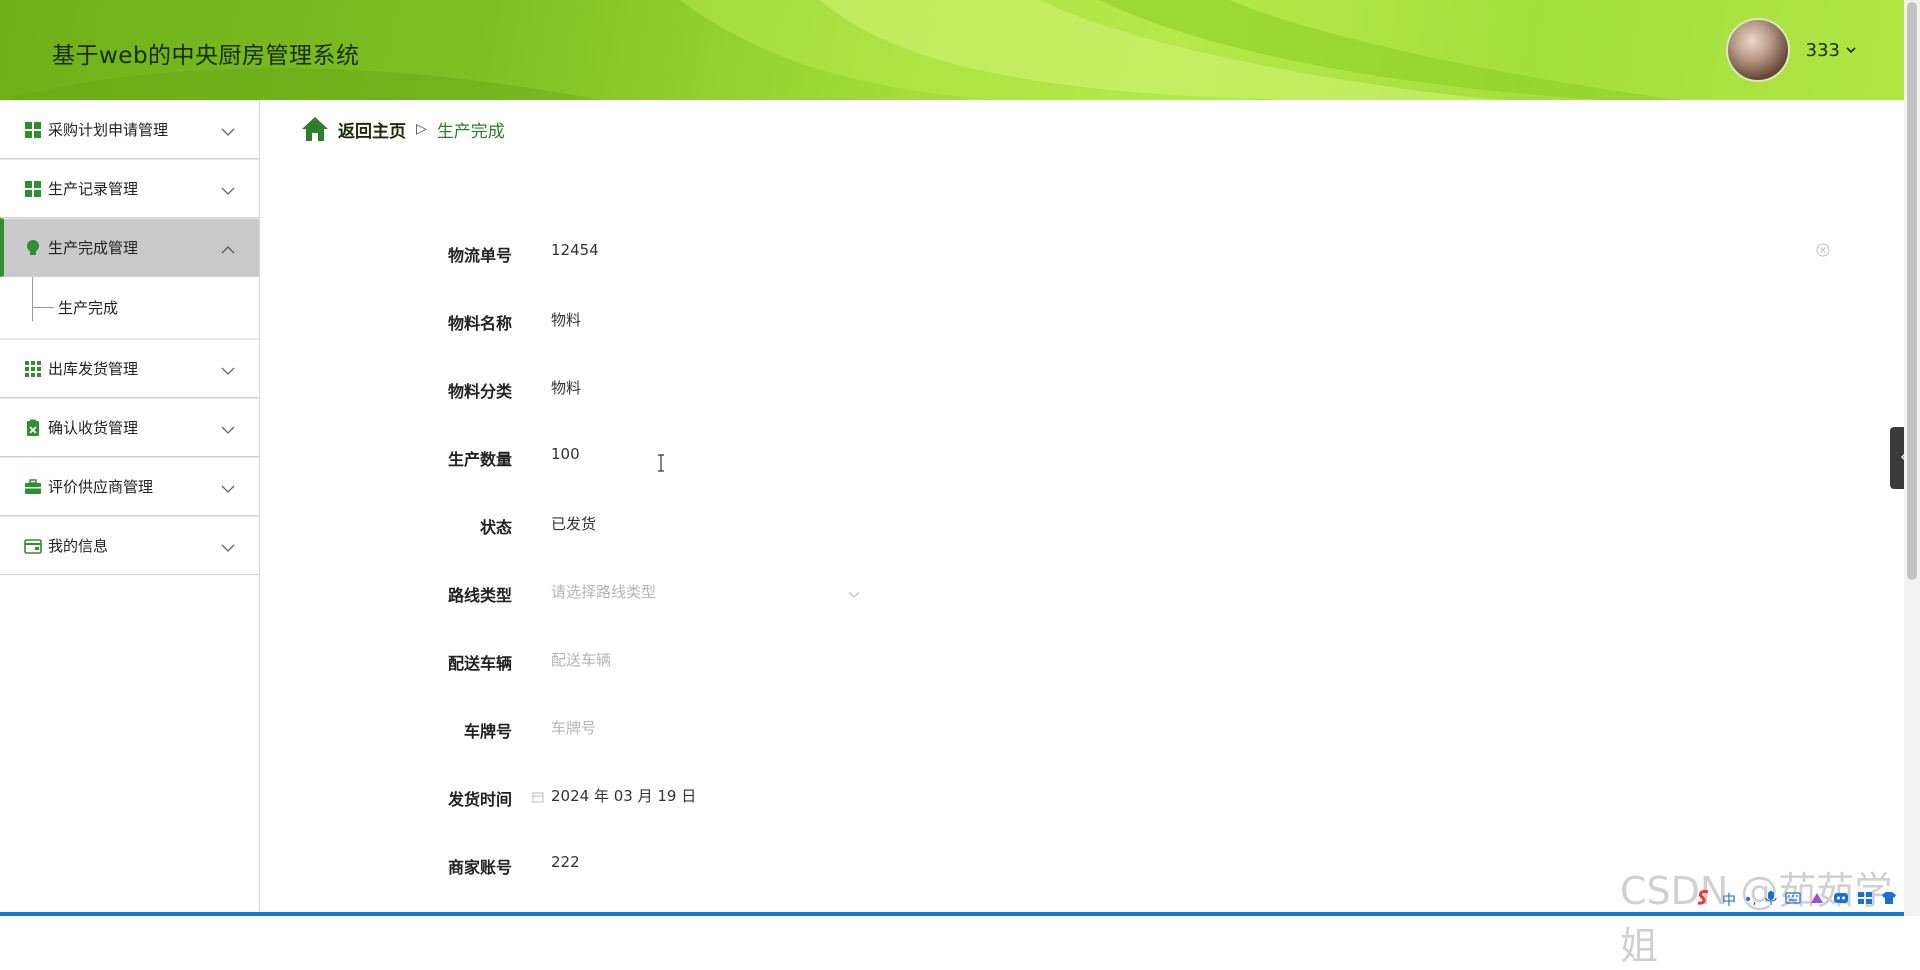 The height and width of the screenshot is (970, 1920). I want to click on chevron-up-icon, so click(228, 250).